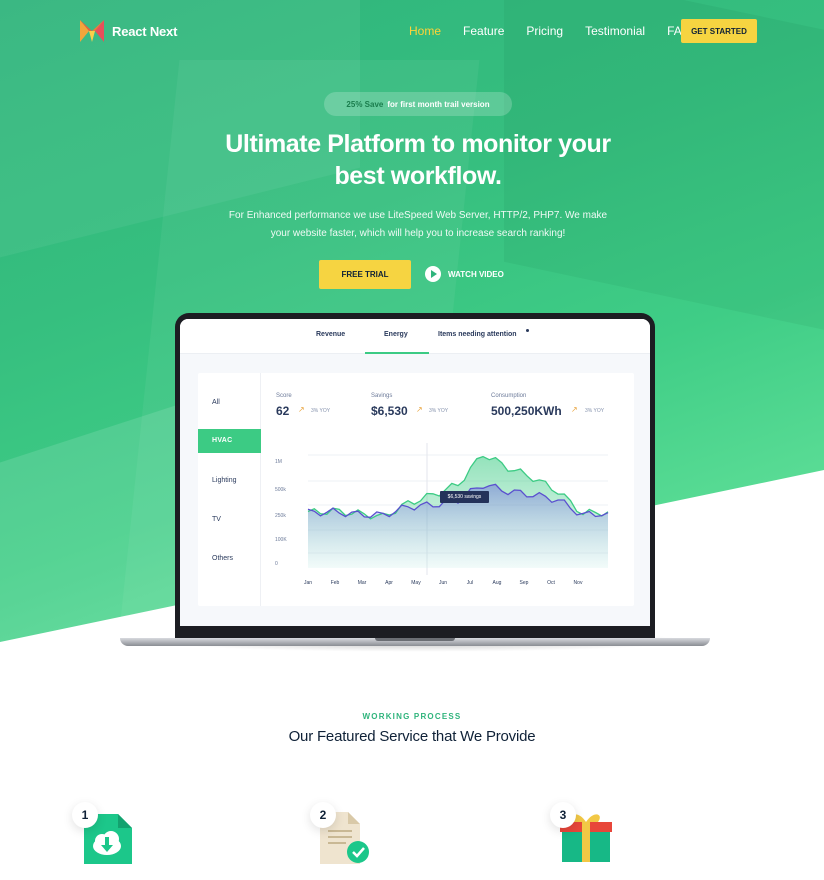 The width and height of the screenshot is (824, 880). I want to click on watch-video-label: WATCH VIDEO, so click(476, 274).